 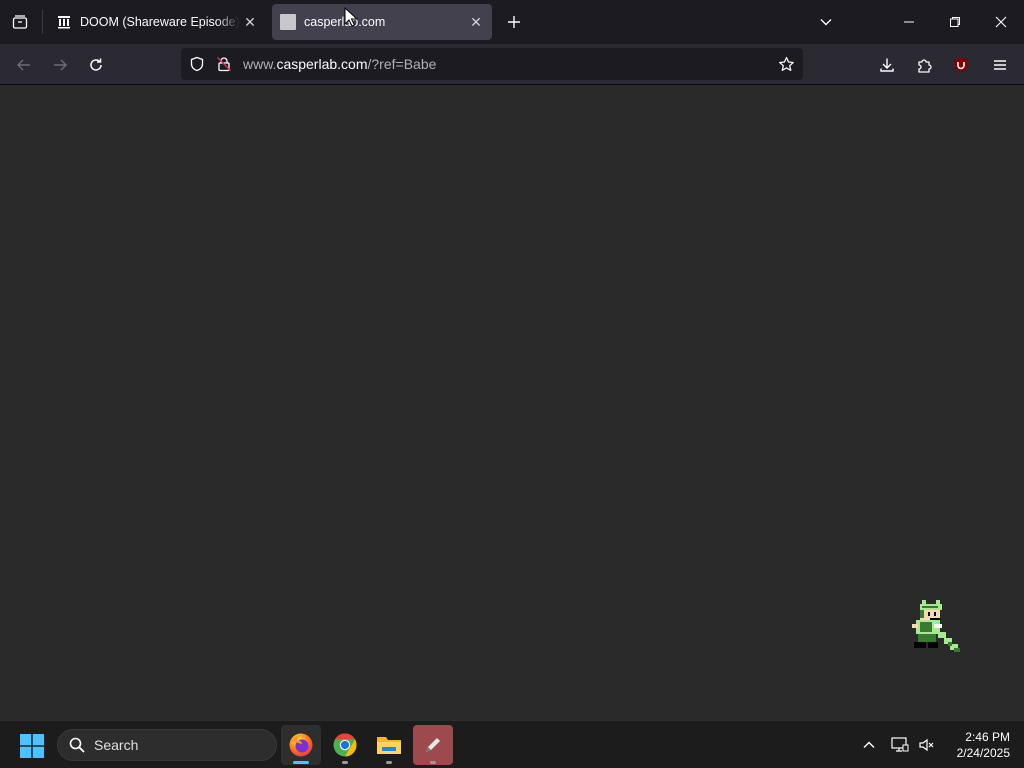 What do you see at coordinates (64, 22) in the screenshot?
I see `archive-favicon-icon` at bounding box center [64, 22].